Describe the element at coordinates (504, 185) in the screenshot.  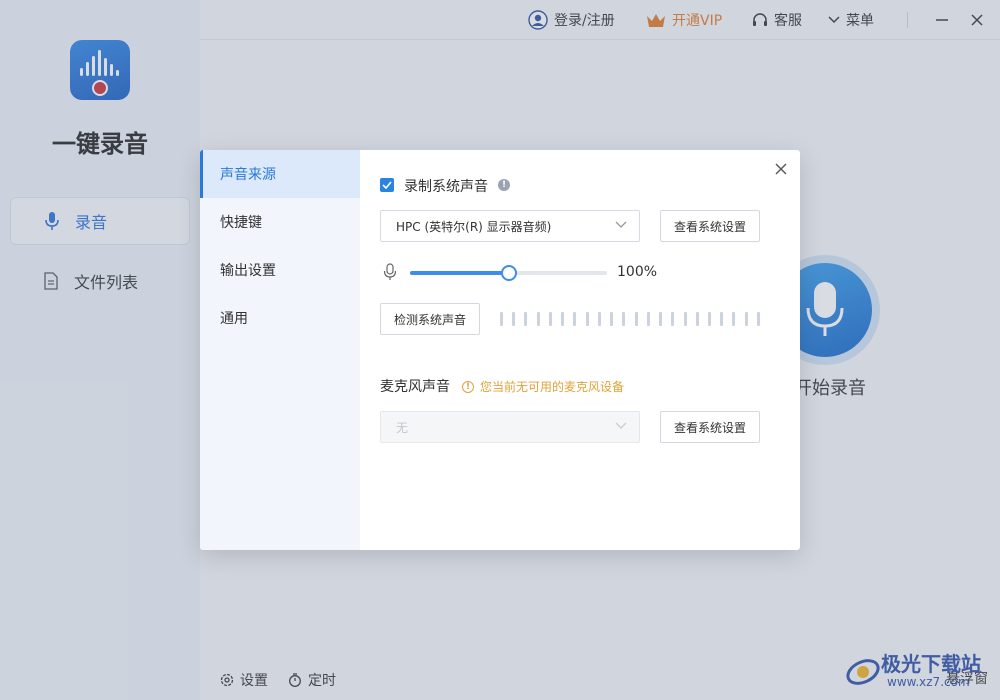
I see `info-icon: !` at that location.